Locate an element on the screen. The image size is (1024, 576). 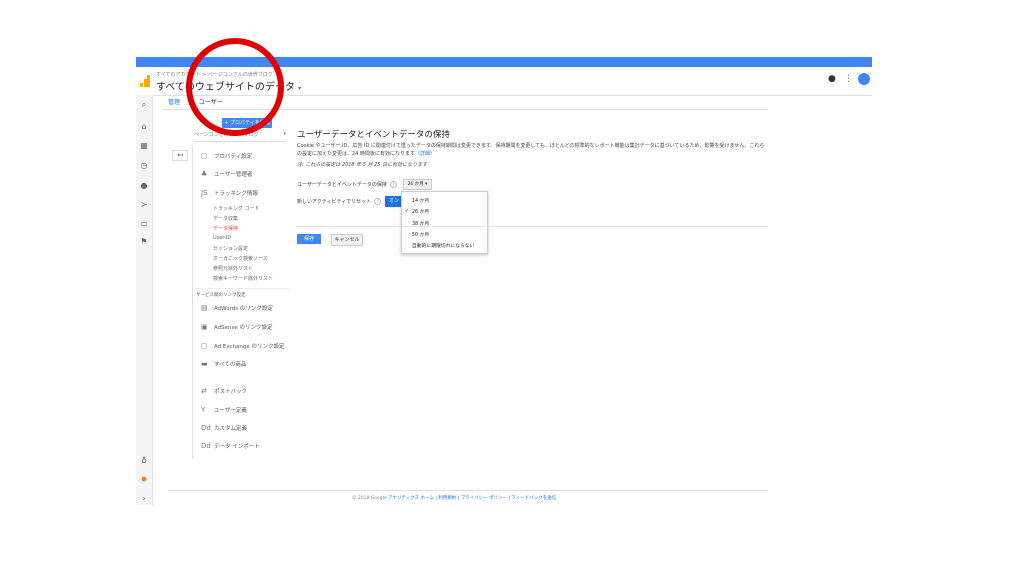
conversions-icon: ⚑ is located at coordinates (144, 242).